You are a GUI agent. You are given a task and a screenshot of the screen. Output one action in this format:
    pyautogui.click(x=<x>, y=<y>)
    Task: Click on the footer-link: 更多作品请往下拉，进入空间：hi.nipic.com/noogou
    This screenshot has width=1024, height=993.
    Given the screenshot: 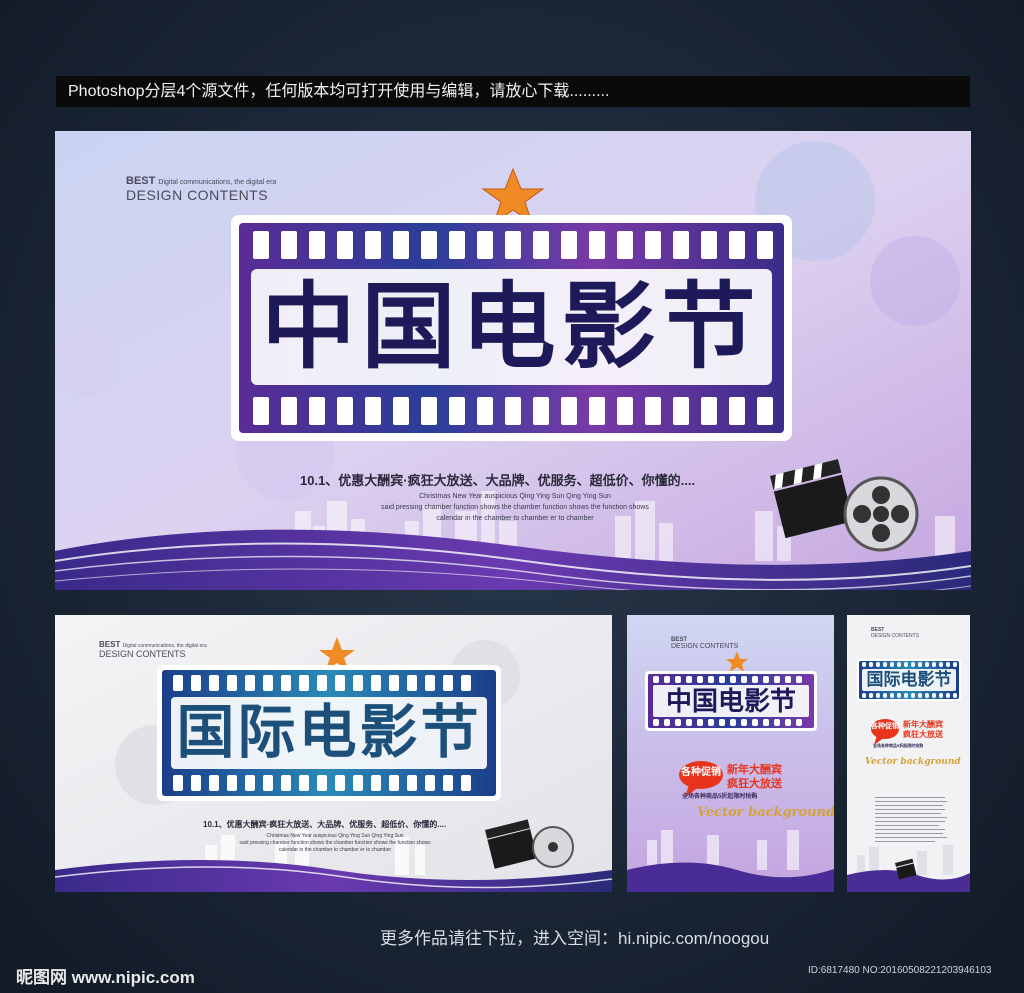 What is the action you would take?
    pyautogui.click(x=574, y=936)
    